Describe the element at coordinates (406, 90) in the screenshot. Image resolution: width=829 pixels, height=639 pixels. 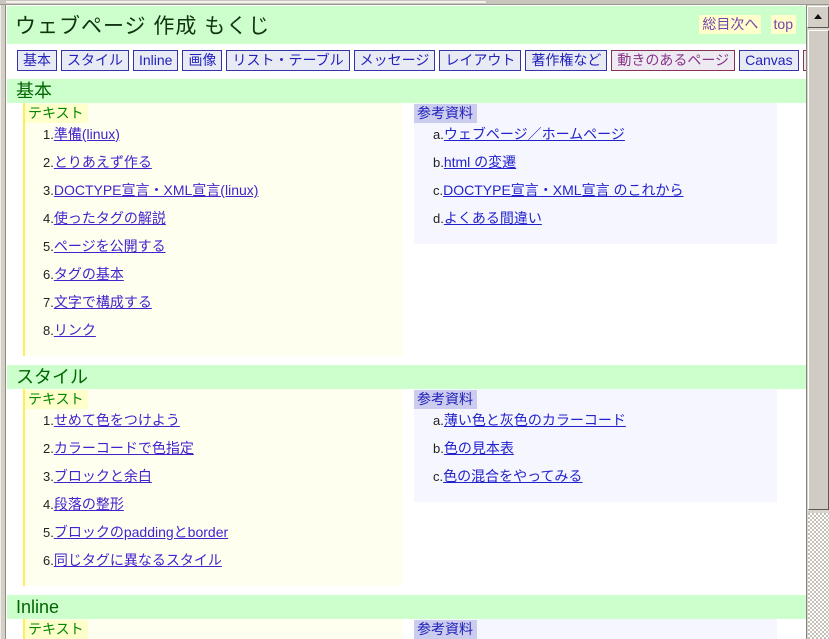
I see `section-heading: 基本` at that location.